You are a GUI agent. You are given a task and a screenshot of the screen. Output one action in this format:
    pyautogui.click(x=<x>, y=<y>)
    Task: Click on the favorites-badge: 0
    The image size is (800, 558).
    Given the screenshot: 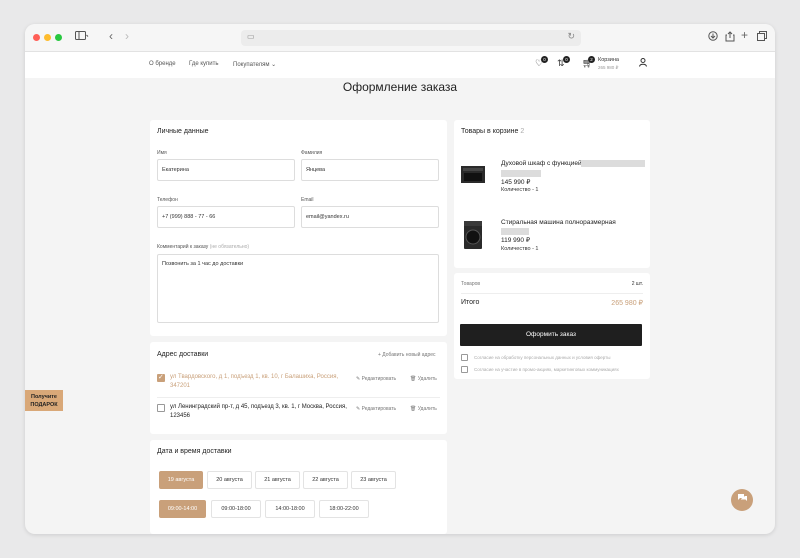 What is the action you would take?
    pyautogui.click(x=544, y=59)
    